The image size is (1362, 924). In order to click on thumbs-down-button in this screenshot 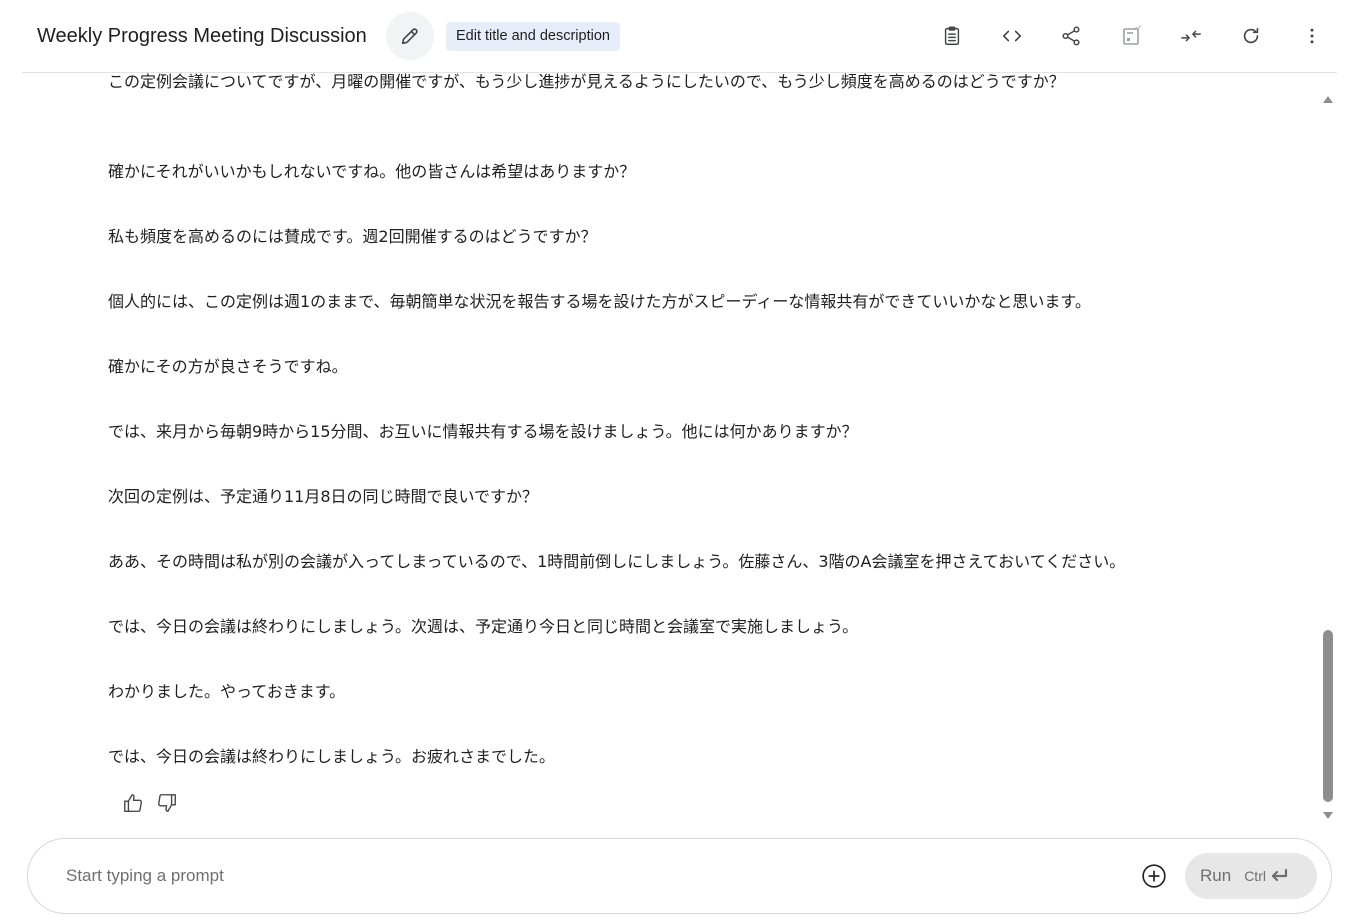, I will do `click(167, 803)`.